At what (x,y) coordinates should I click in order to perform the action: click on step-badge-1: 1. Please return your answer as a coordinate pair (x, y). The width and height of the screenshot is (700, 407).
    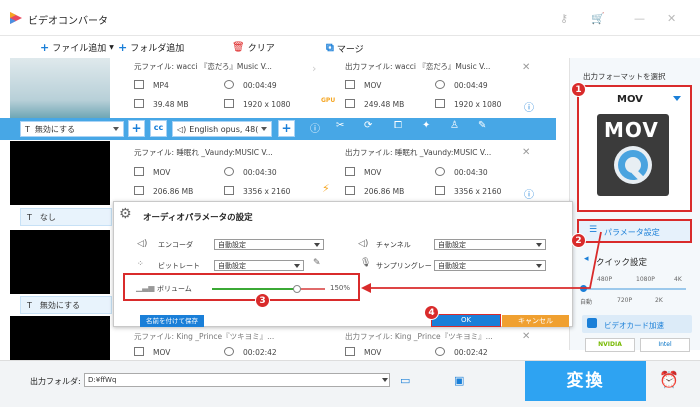
    Looking at the image, I should click on (578, 89).